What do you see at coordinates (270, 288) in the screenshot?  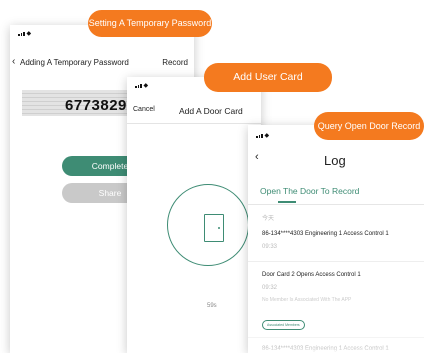 I see `log-entry-time: 09:32` at bounding box center [270, 288].